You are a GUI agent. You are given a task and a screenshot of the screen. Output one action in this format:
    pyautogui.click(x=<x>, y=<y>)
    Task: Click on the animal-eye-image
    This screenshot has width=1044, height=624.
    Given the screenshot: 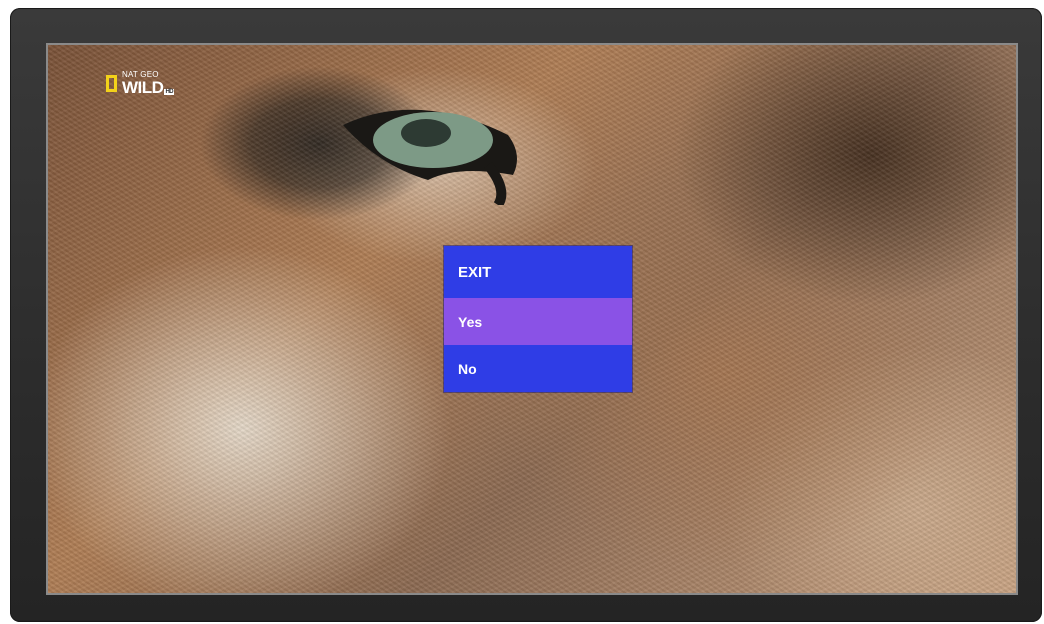 What is the action you would take?
    pyautogui.click(x=430, y=157)
    